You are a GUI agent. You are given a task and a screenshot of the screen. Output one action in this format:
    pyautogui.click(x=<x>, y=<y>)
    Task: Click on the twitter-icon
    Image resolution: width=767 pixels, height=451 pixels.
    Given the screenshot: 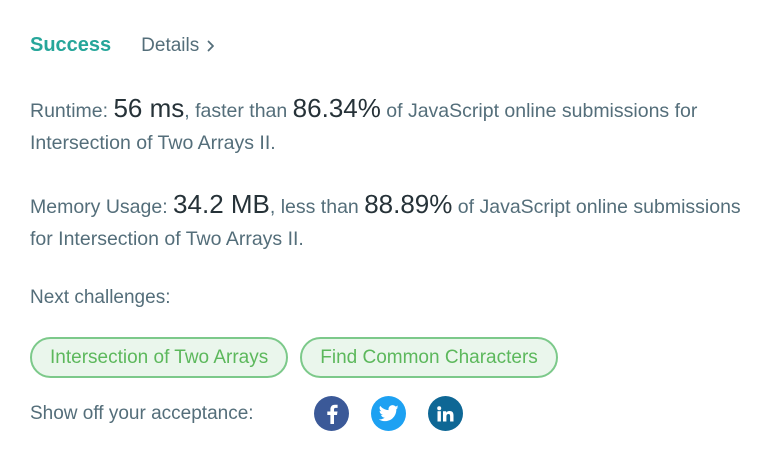 What is the action you would take?
    pyautogui.click(x=388, y=413)
    